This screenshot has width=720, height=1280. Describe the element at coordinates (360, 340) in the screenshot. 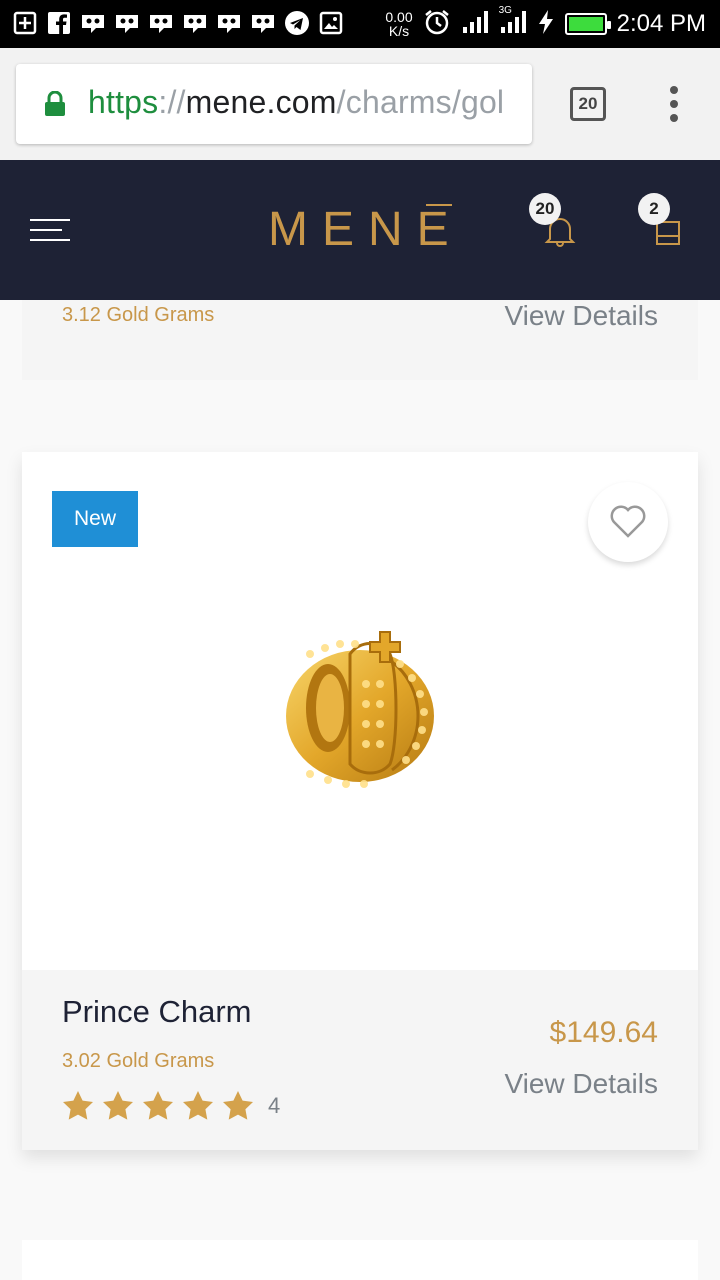

I see `previous-product-card: 3.12 Gold Grams View Details` at that location.